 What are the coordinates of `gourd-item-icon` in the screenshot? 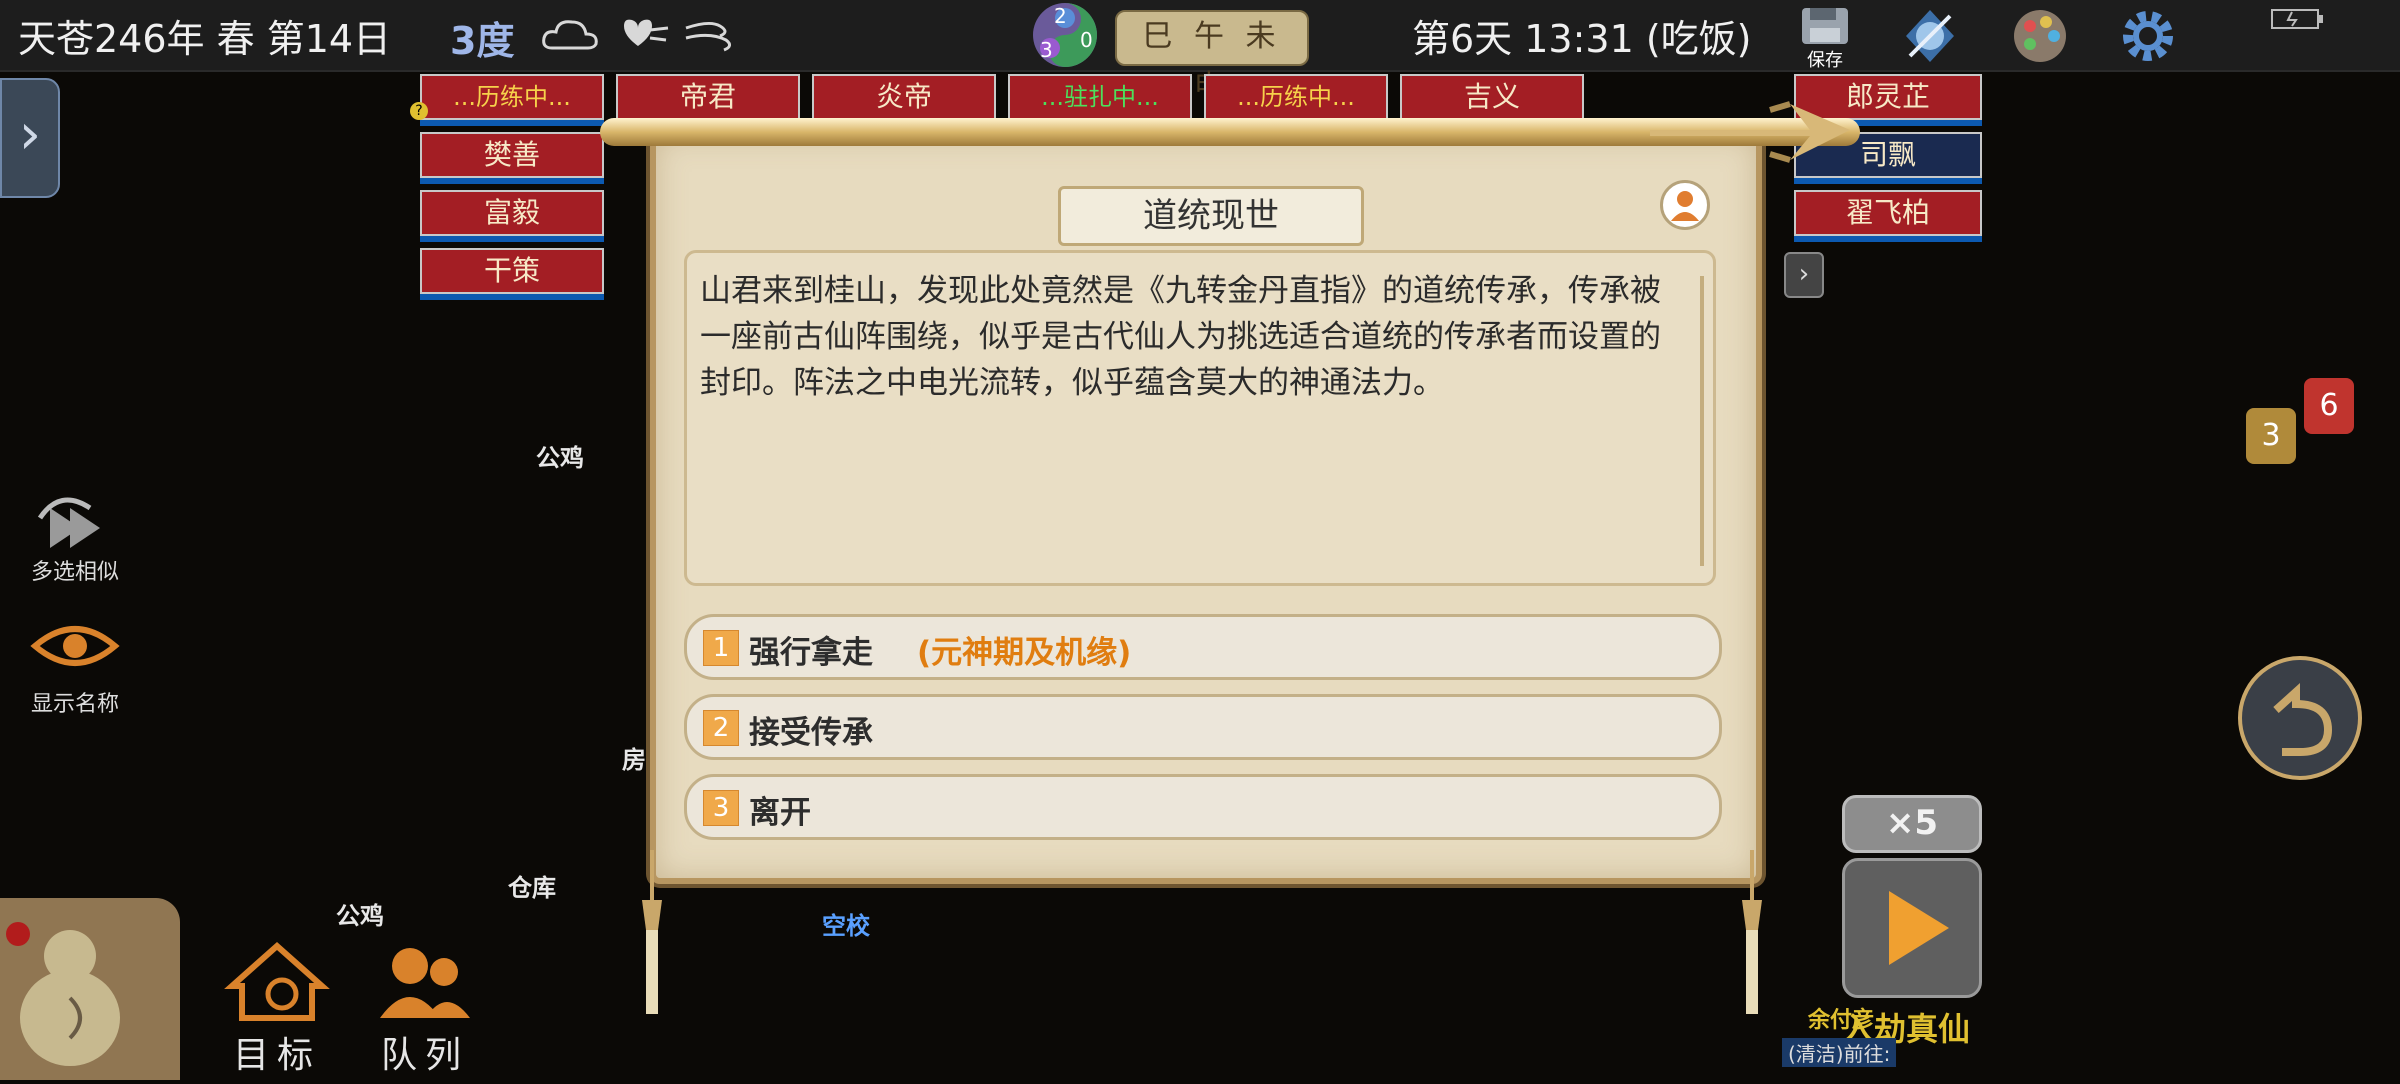 It's located at (90, 989).